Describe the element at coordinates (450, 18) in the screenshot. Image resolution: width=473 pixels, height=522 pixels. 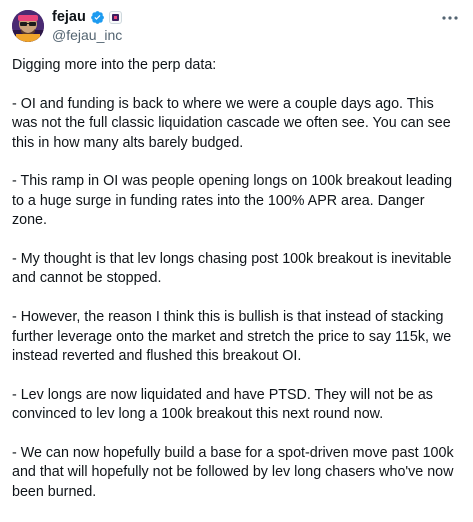
I see `more-options-icon` at that location.